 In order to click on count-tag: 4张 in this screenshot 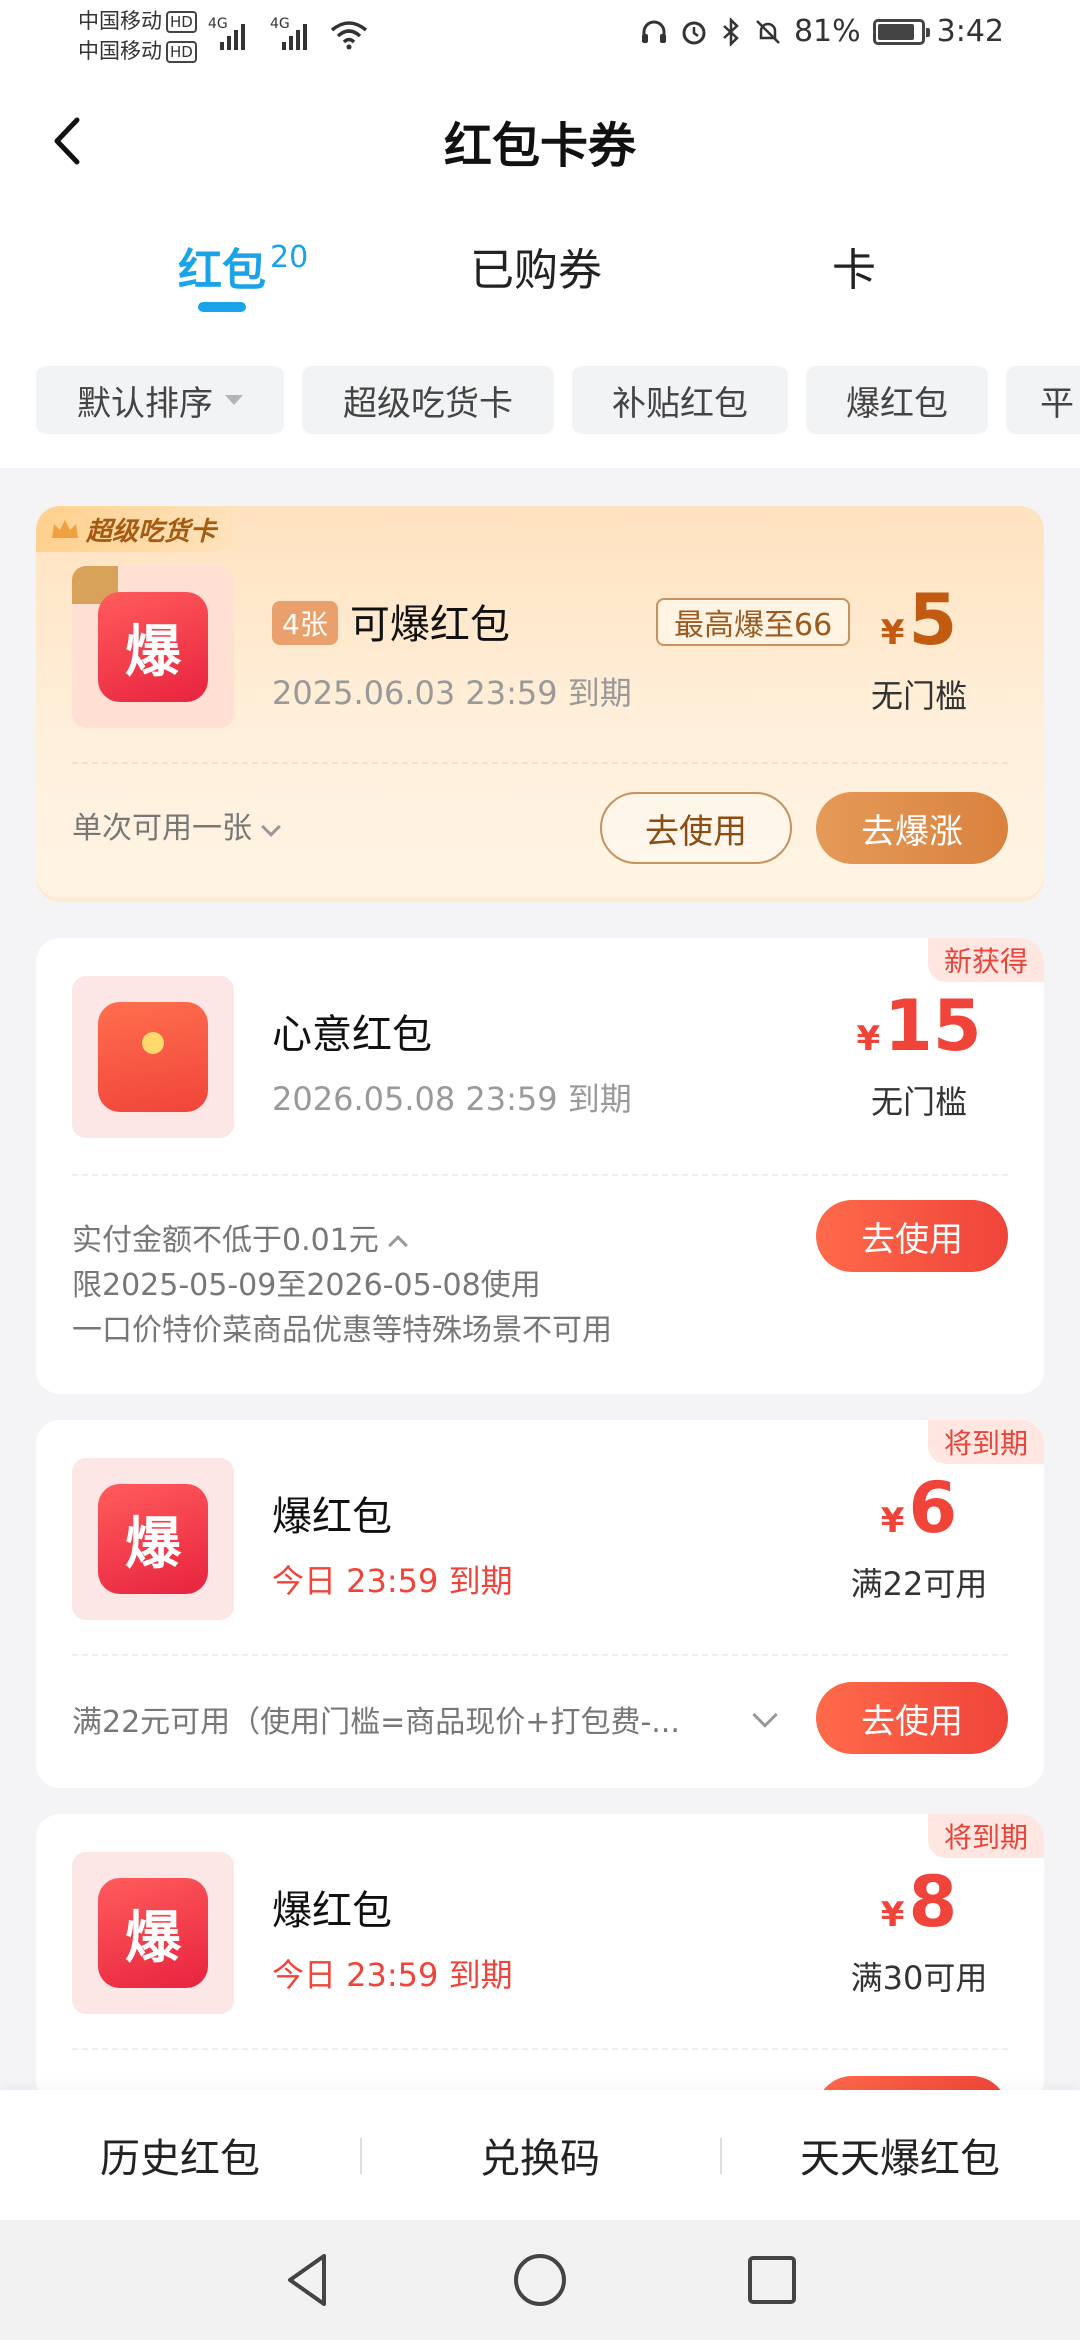, I will do `click(305, 623)`.